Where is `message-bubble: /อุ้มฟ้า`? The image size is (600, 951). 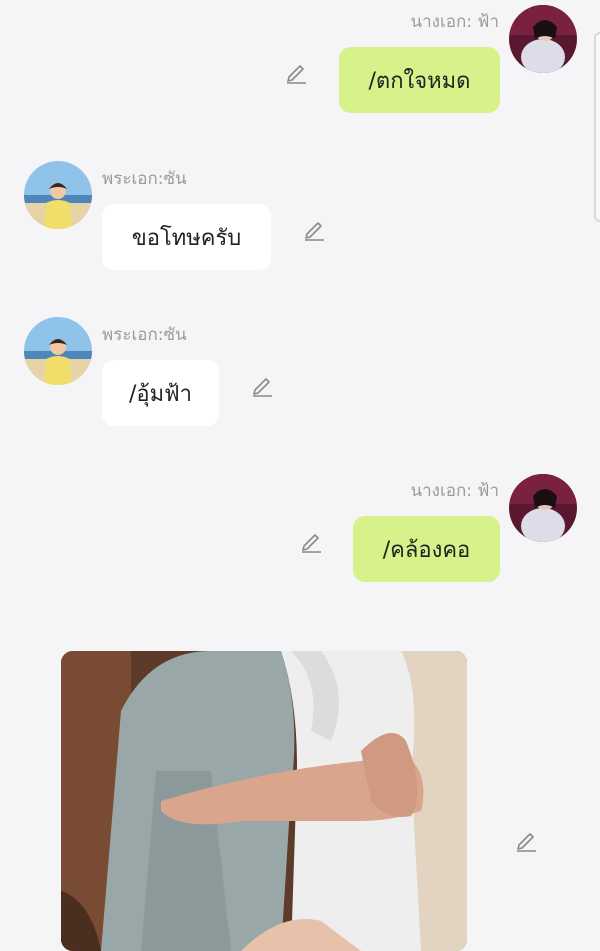
message-bubble: /อุ้มฟ้า is located at coordinates (160, 393).